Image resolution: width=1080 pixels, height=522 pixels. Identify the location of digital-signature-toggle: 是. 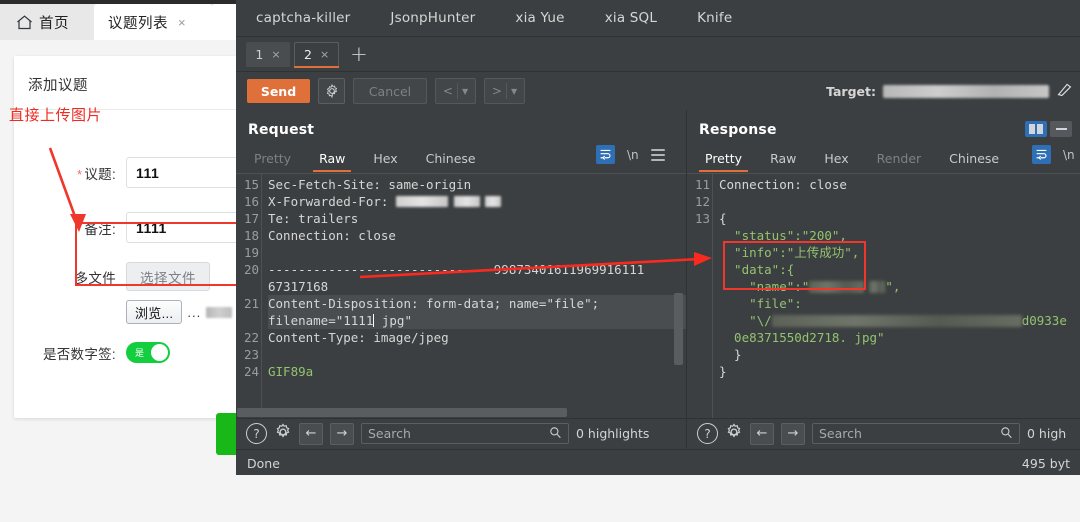
(148, 352).